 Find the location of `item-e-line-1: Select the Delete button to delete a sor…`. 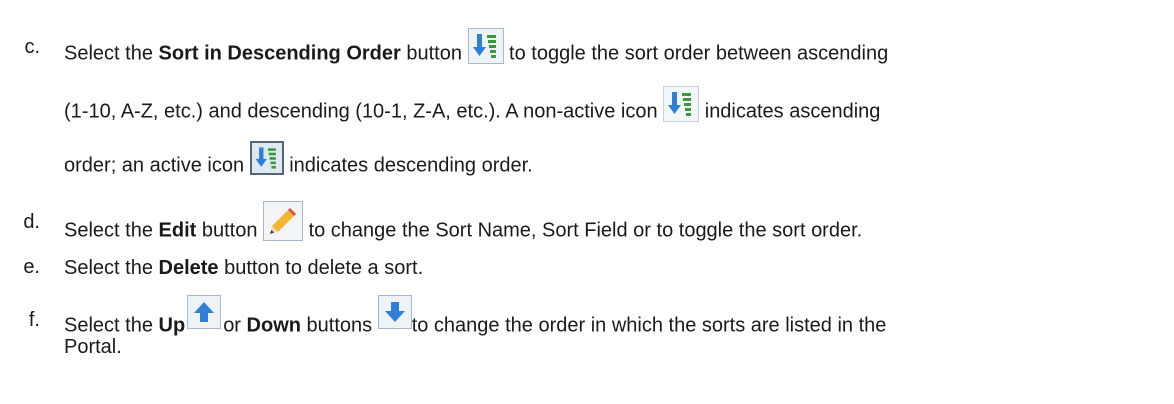

item-e-line-1: Select the Delete button to delete a sor… is located at coordinates (244, 268).